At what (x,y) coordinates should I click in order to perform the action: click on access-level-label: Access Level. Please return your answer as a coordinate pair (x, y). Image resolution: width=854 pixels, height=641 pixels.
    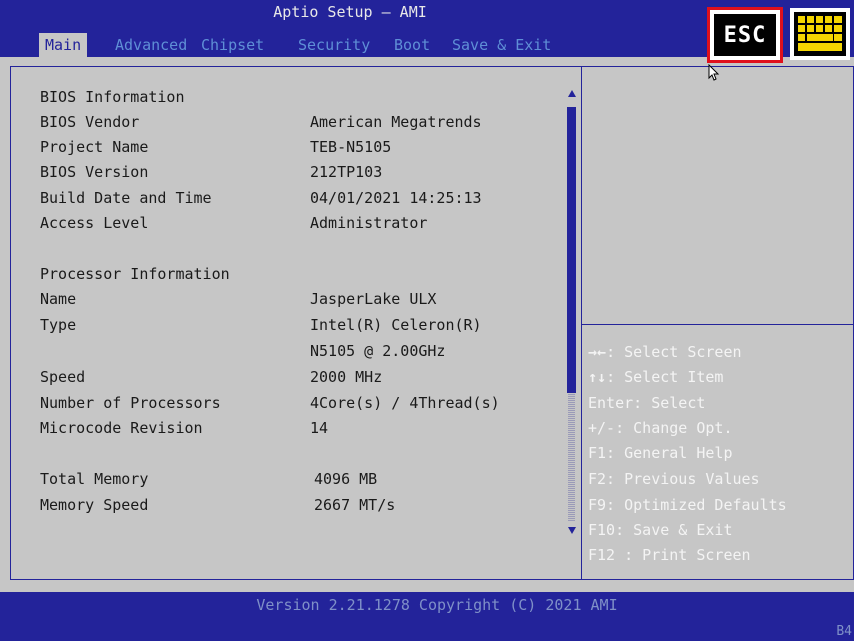
    Looking at the image, I should click on (94, 223).